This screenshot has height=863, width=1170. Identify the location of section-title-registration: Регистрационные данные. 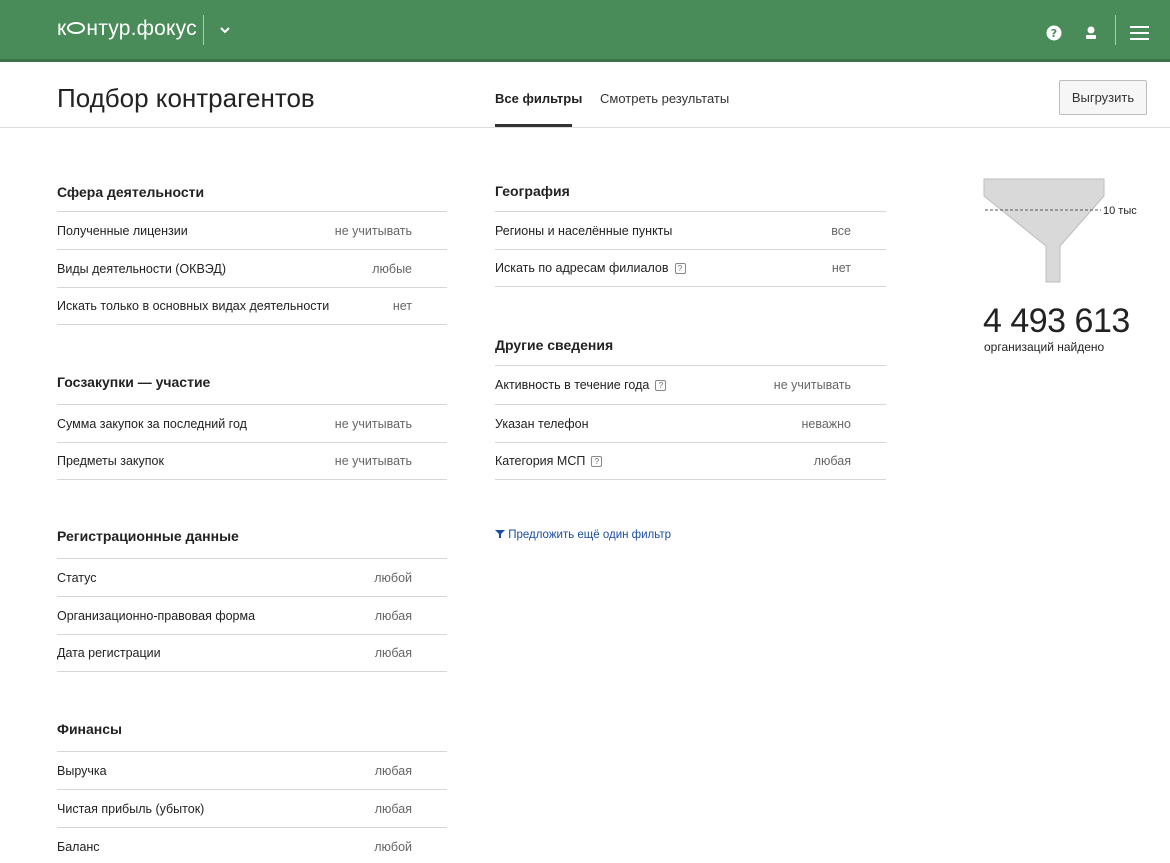
(148, 536).